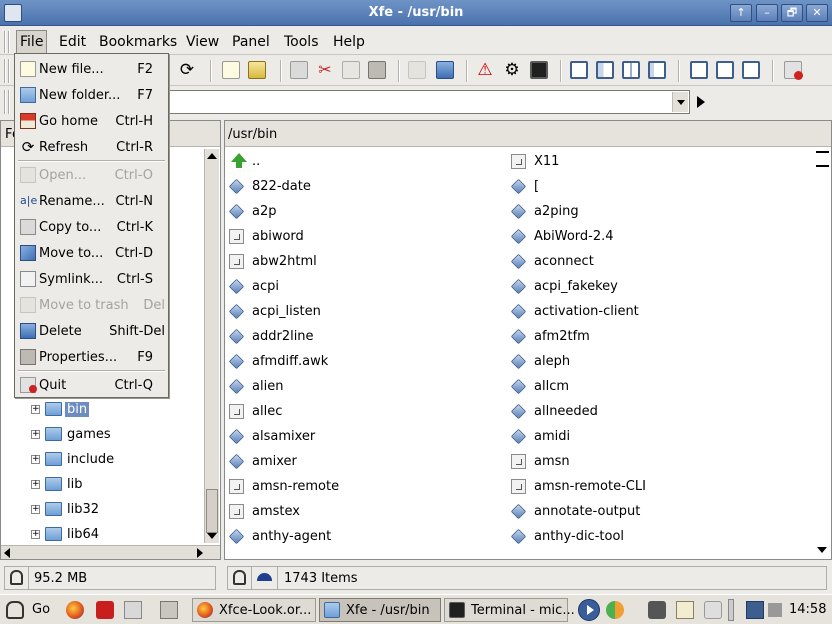 The width and height of the screenshot is (832, 624). Describe the element at coordinates (28, 305) in the screenshot. I see `trash-icon` at that location.